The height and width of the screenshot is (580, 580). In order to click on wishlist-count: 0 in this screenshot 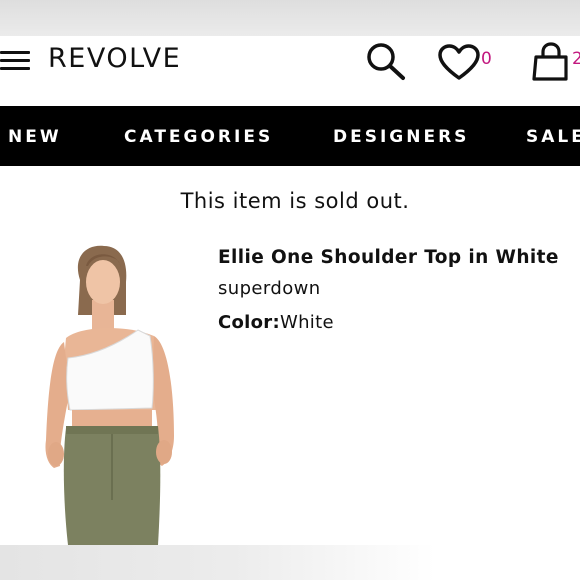, I will do `click(486, 59)`.